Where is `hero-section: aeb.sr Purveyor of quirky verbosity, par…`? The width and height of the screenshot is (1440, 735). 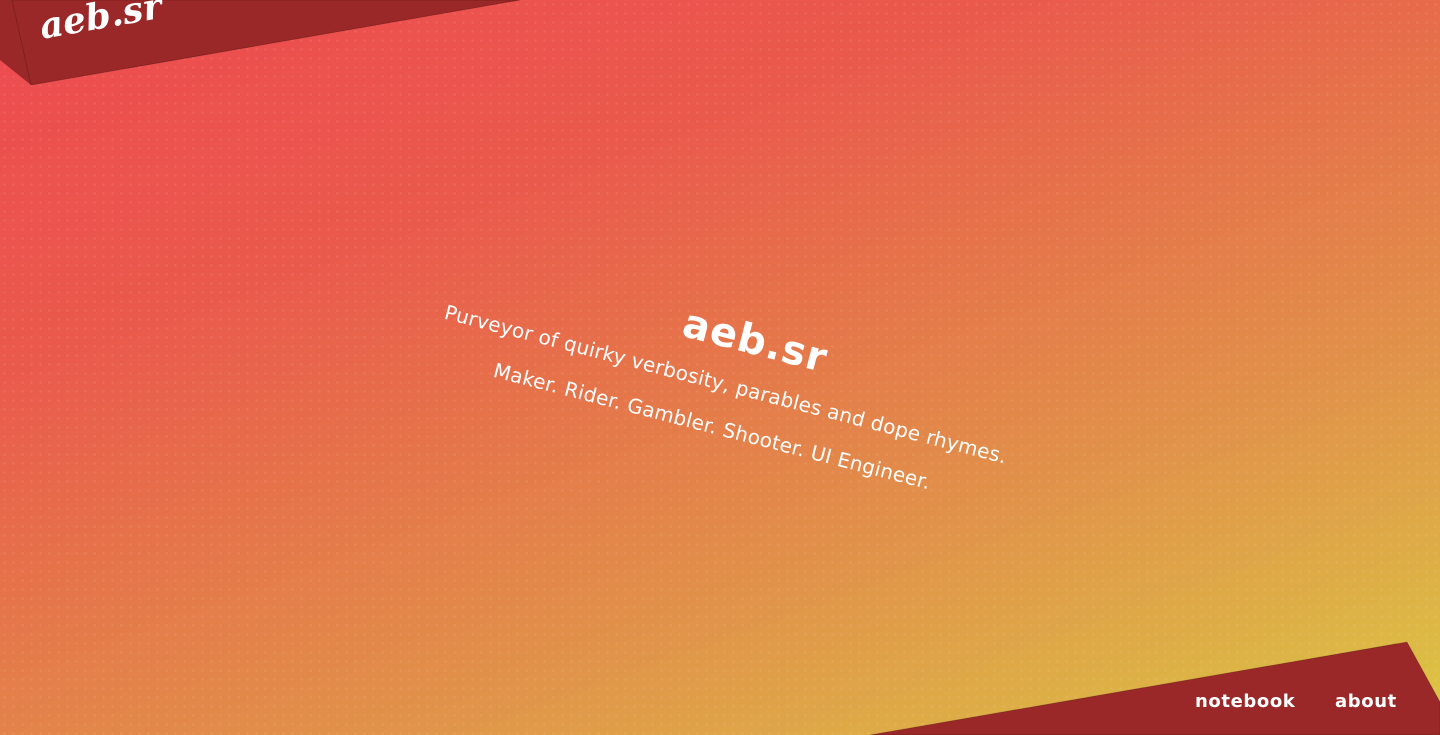
hero-section: aeb.sr Purveyor of quirky verbosity, par… is located at coordinates (725, 397).